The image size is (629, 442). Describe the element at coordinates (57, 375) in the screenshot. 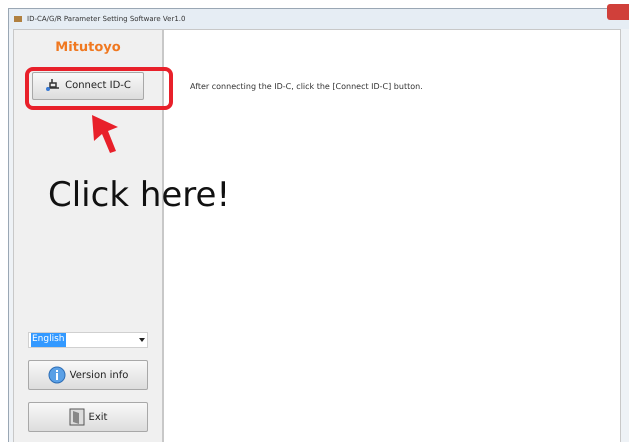

I see `info-icon` at that location.